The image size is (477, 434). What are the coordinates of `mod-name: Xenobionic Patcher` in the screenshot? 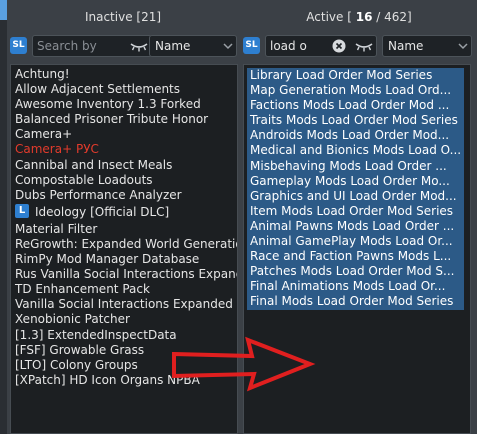 It's located at (72, 319).